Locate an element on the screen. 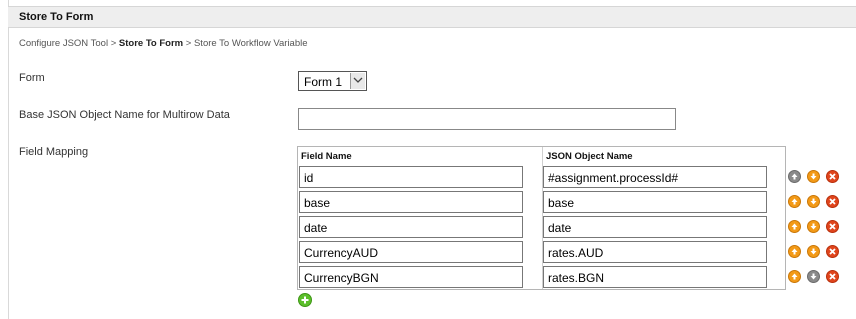 The width and height of the screenshot is (856, 319). field-name-input: base is located at coordinates (411, 202).